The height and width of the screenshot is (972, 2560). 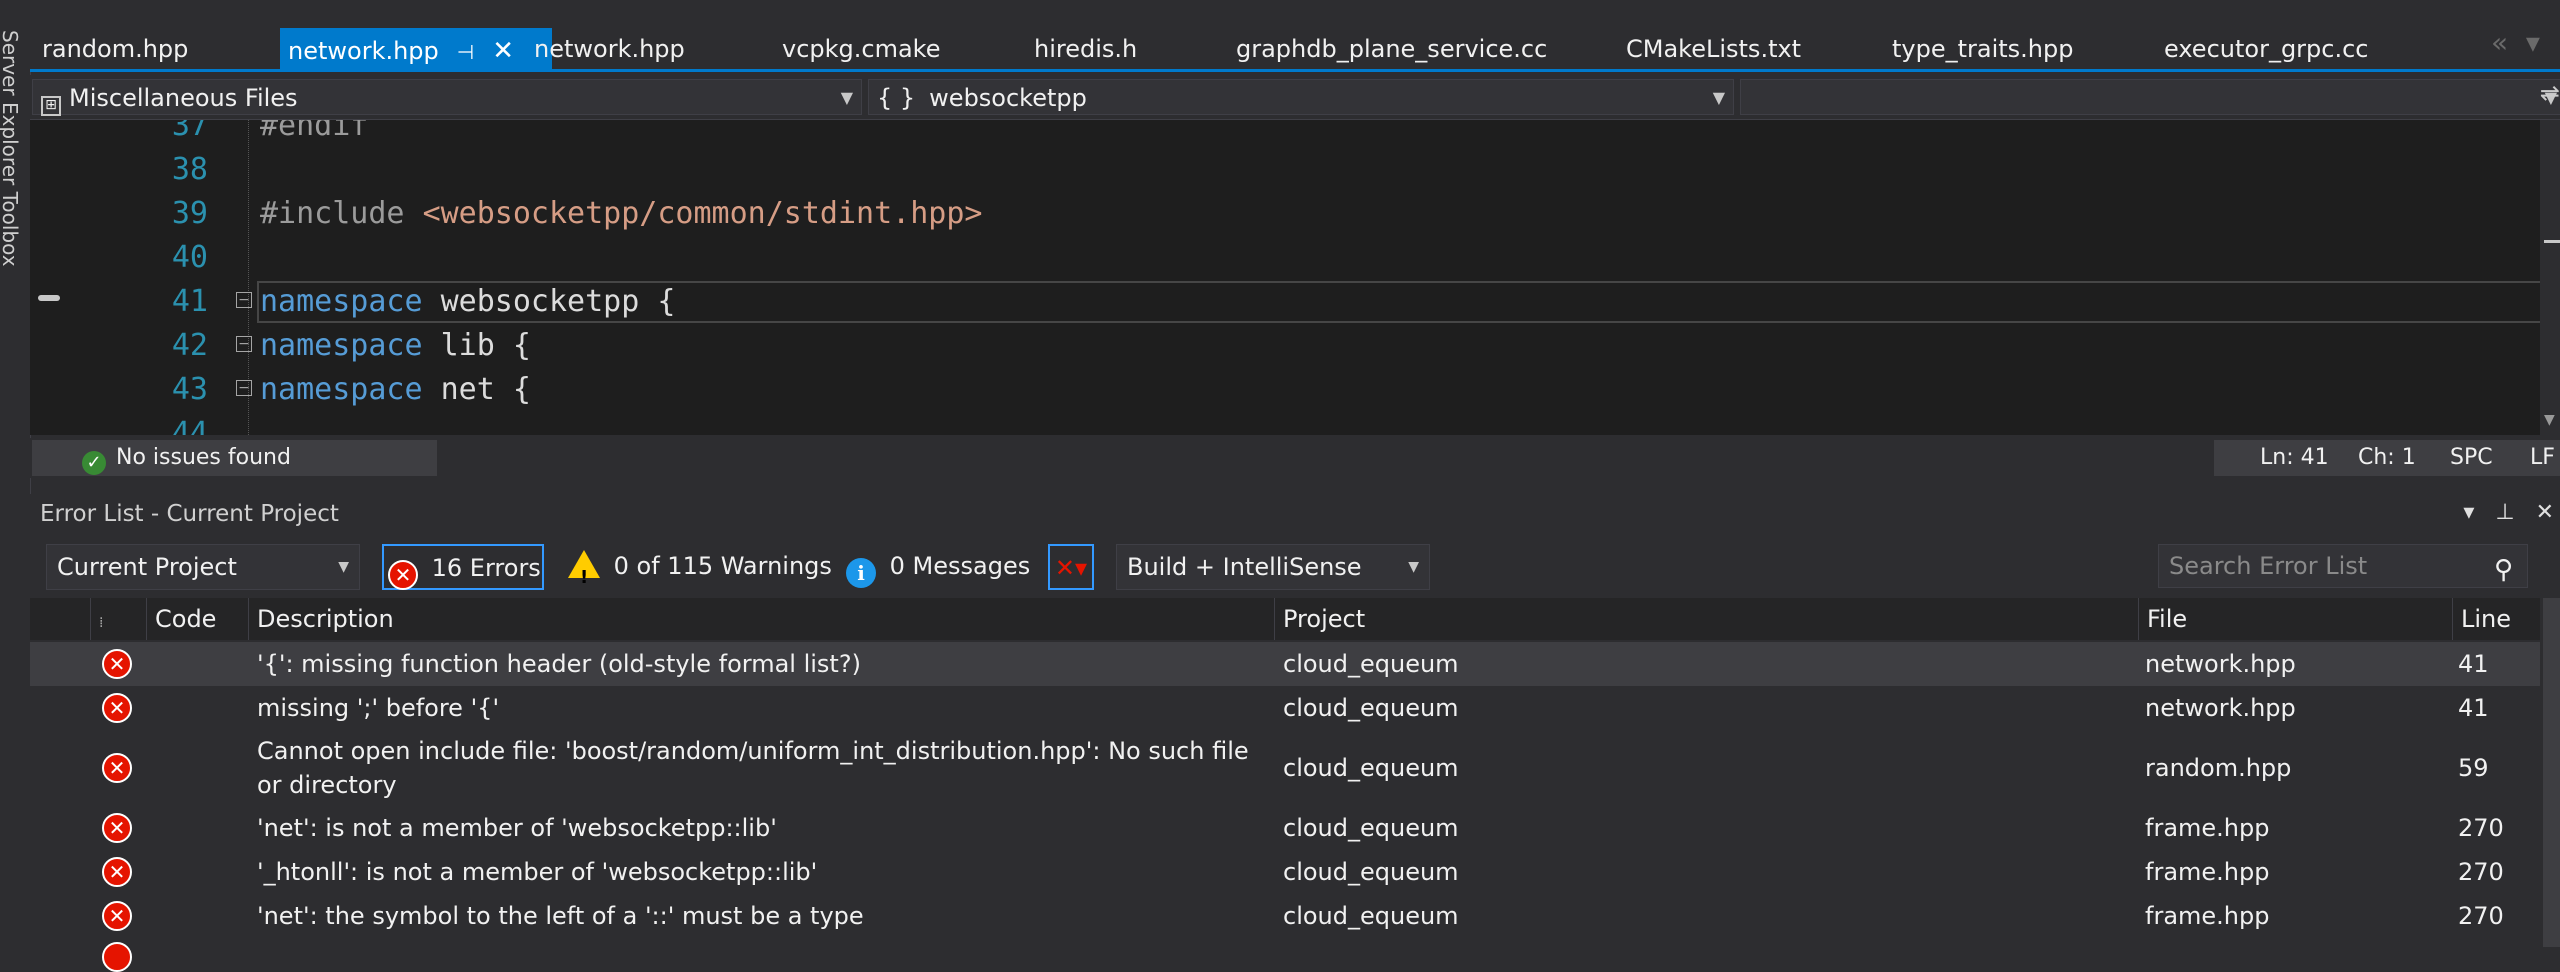 I want to click on issues-text: No issues found, so click(x=203, y=457).